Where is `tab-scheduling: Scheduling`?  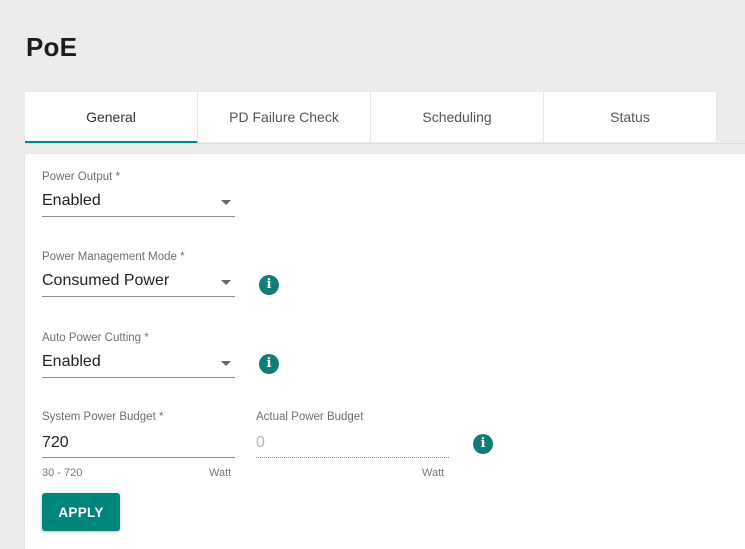
tab-scheduling: Scheduling is located at coordinates (457, 117).